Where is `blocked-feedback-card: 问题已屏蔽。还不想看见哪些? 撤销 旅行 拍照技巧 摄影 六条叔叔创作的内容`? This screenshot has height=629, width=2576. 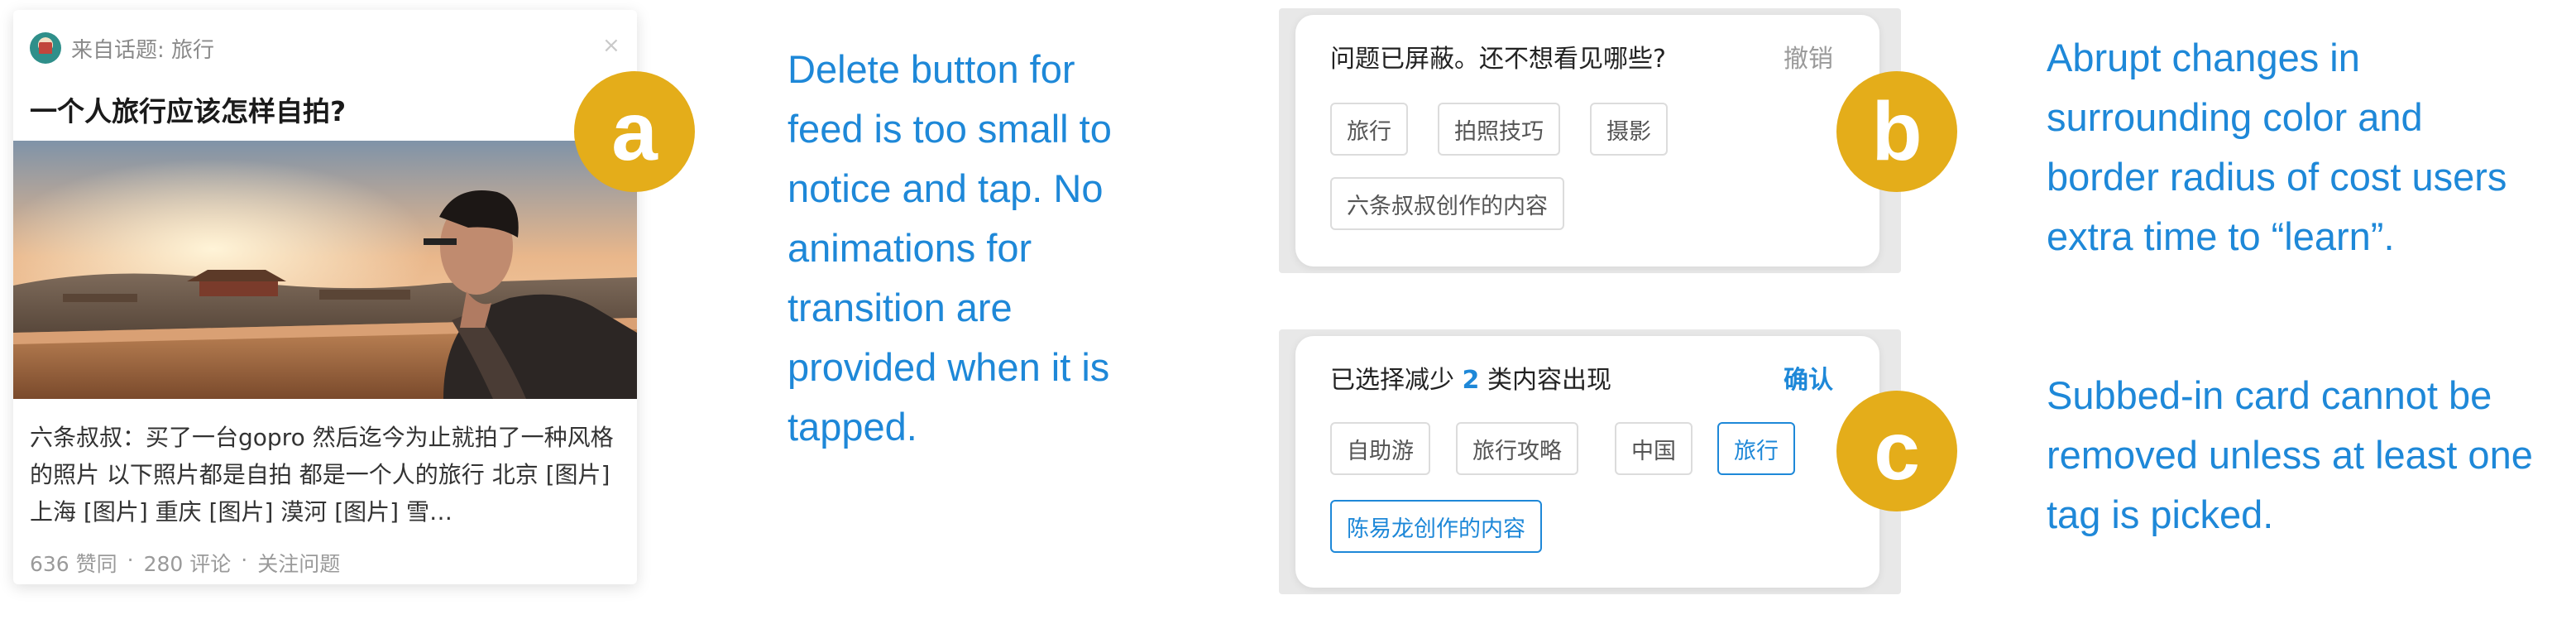 blocked-feedback-card: 问题已屏蔽。还不想看见哪些? 撤销 旅行 拍照技巧 摄影 六条叔叔创作的内容 is located at coordinates (1587, 140).